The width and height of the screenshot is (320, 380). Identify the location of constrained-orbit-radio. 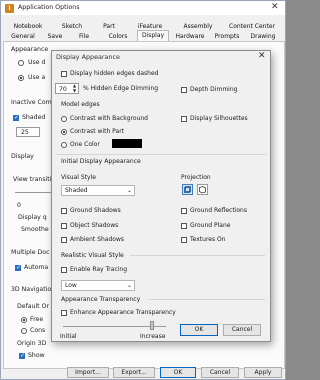
(24, 331).